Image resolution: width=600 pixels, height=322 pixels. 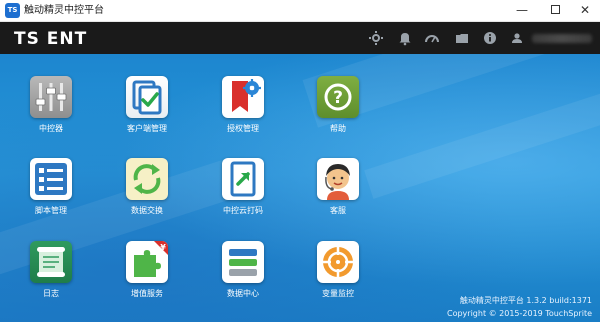 What do you see at coordinates (300, 38) in the screenshot?
I see `top-header: TS ENT` at bounding box center [300, 38].